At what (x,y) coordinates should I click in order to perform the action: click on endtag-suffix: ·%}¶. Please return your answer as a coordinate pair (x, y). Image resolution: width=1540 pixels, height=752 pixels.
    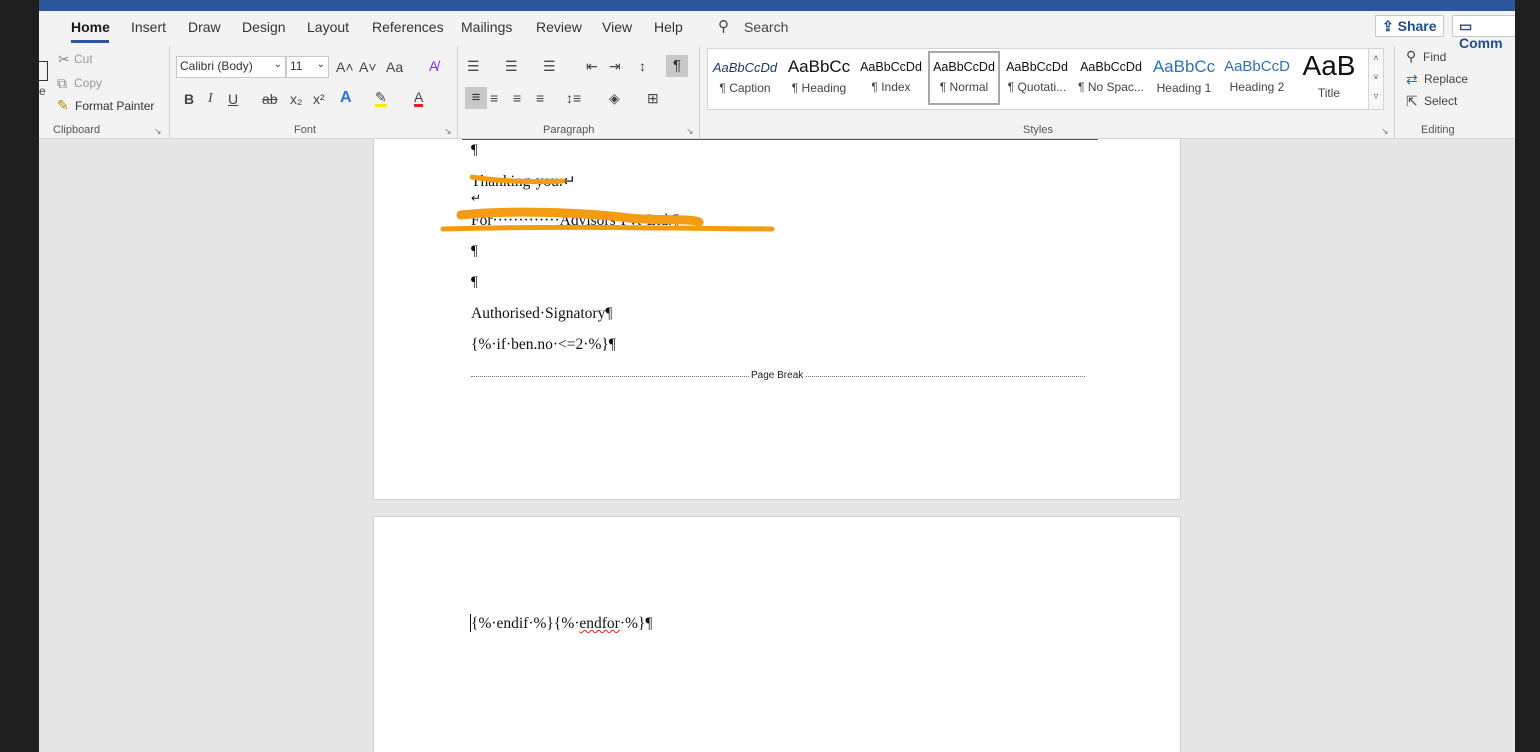
    Looking at the image, I should click on (636, 623).